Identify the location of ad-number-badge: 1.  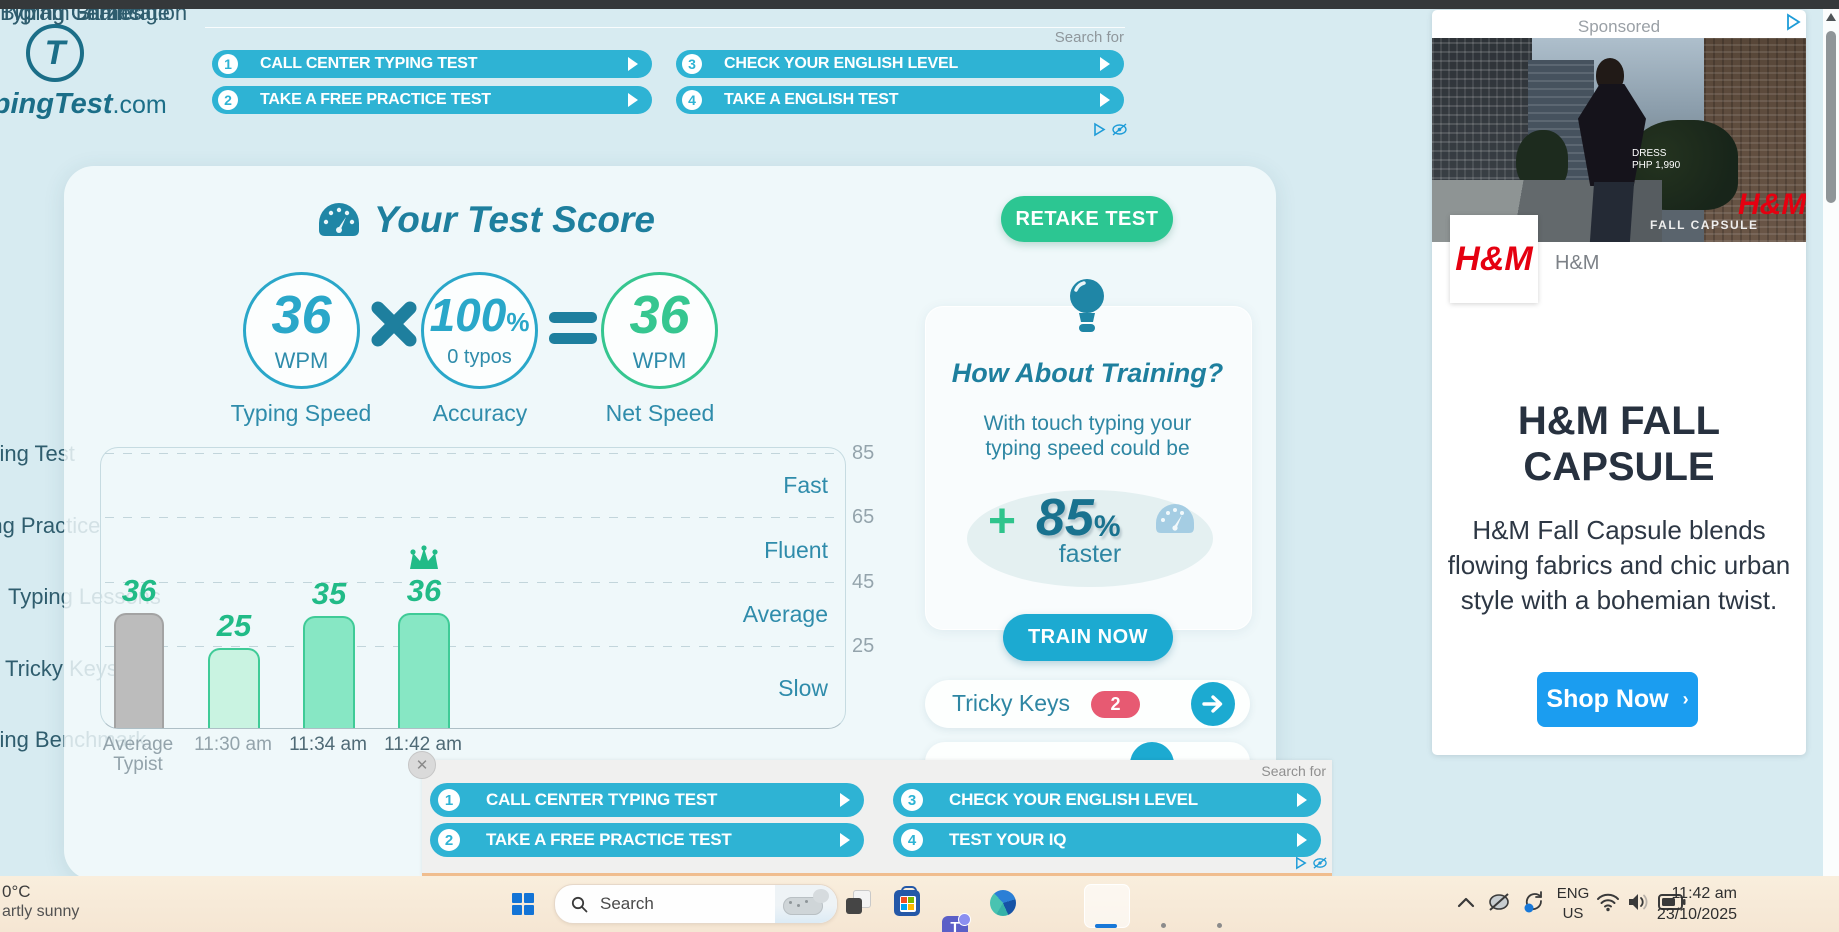
(228, 64).